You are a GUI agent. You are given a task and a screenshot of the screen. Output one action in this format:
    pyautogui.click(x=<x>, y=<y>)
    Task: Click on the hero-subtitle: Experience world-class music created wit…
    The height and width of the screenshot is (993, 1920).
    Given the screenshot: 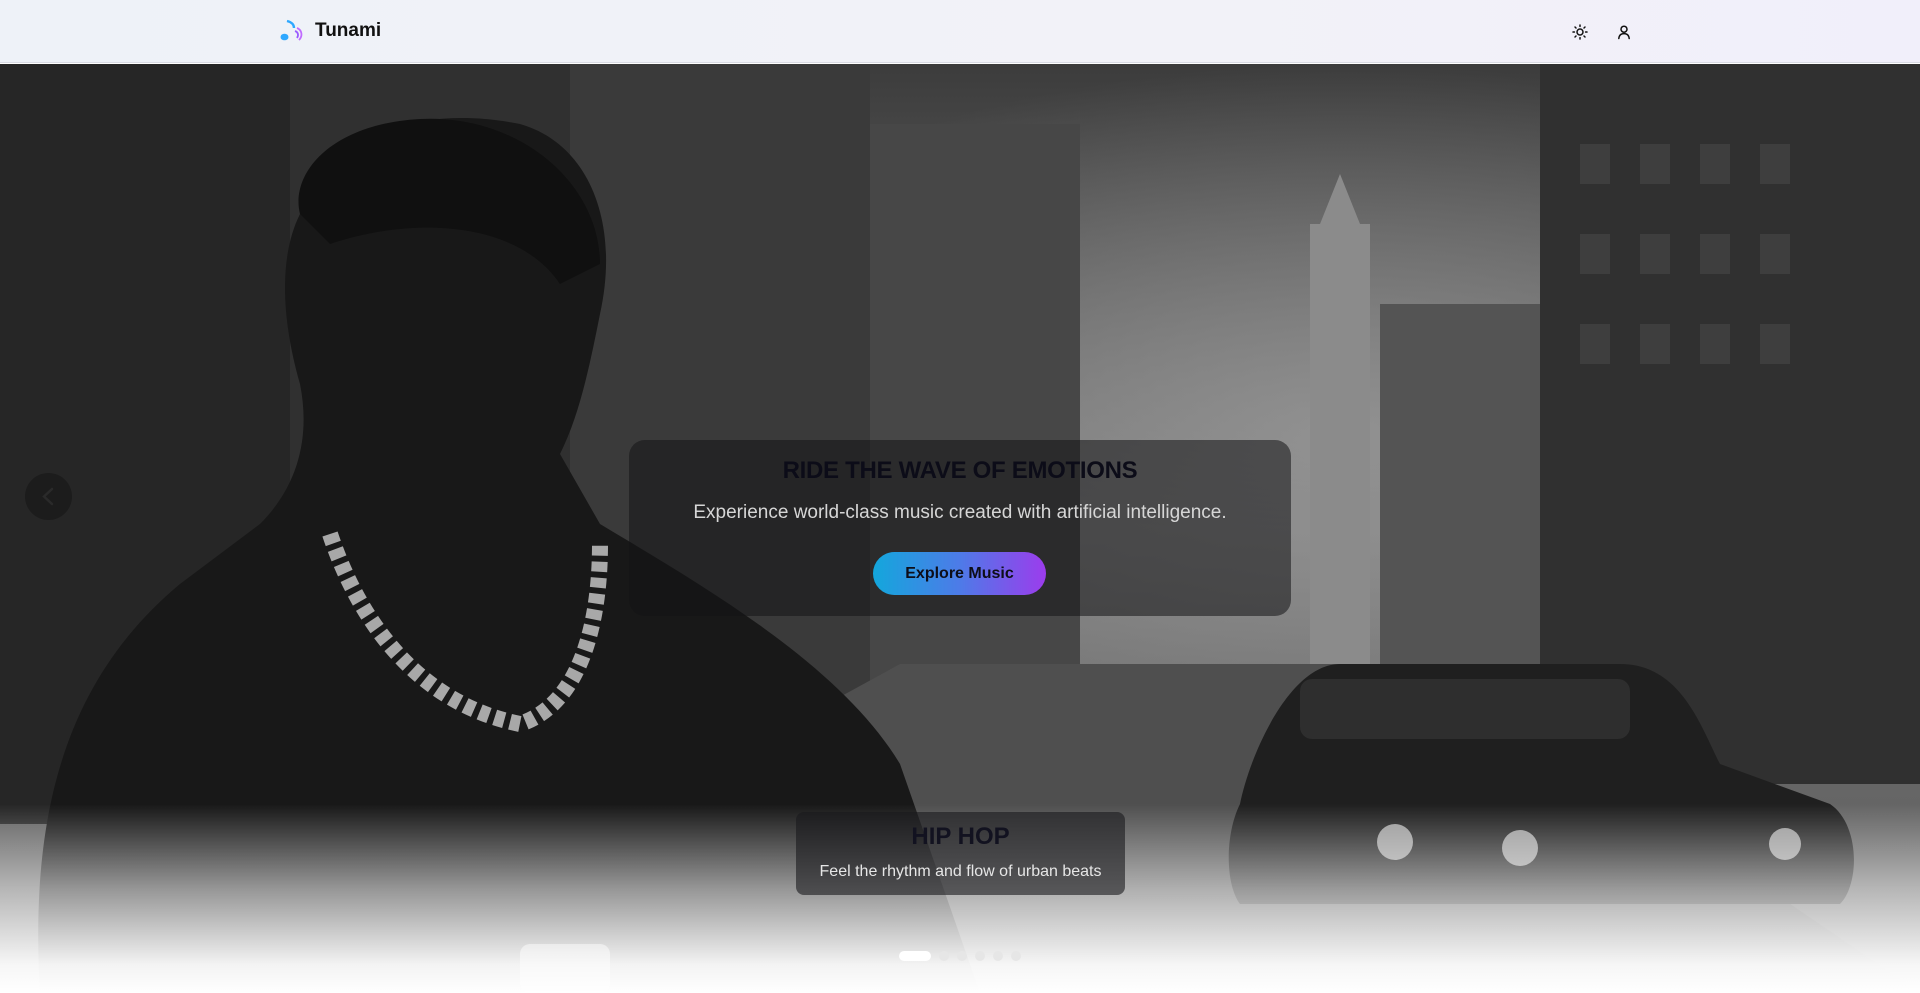 What is the action you would take?
    pyautogui.click(x=960, y=512)
    